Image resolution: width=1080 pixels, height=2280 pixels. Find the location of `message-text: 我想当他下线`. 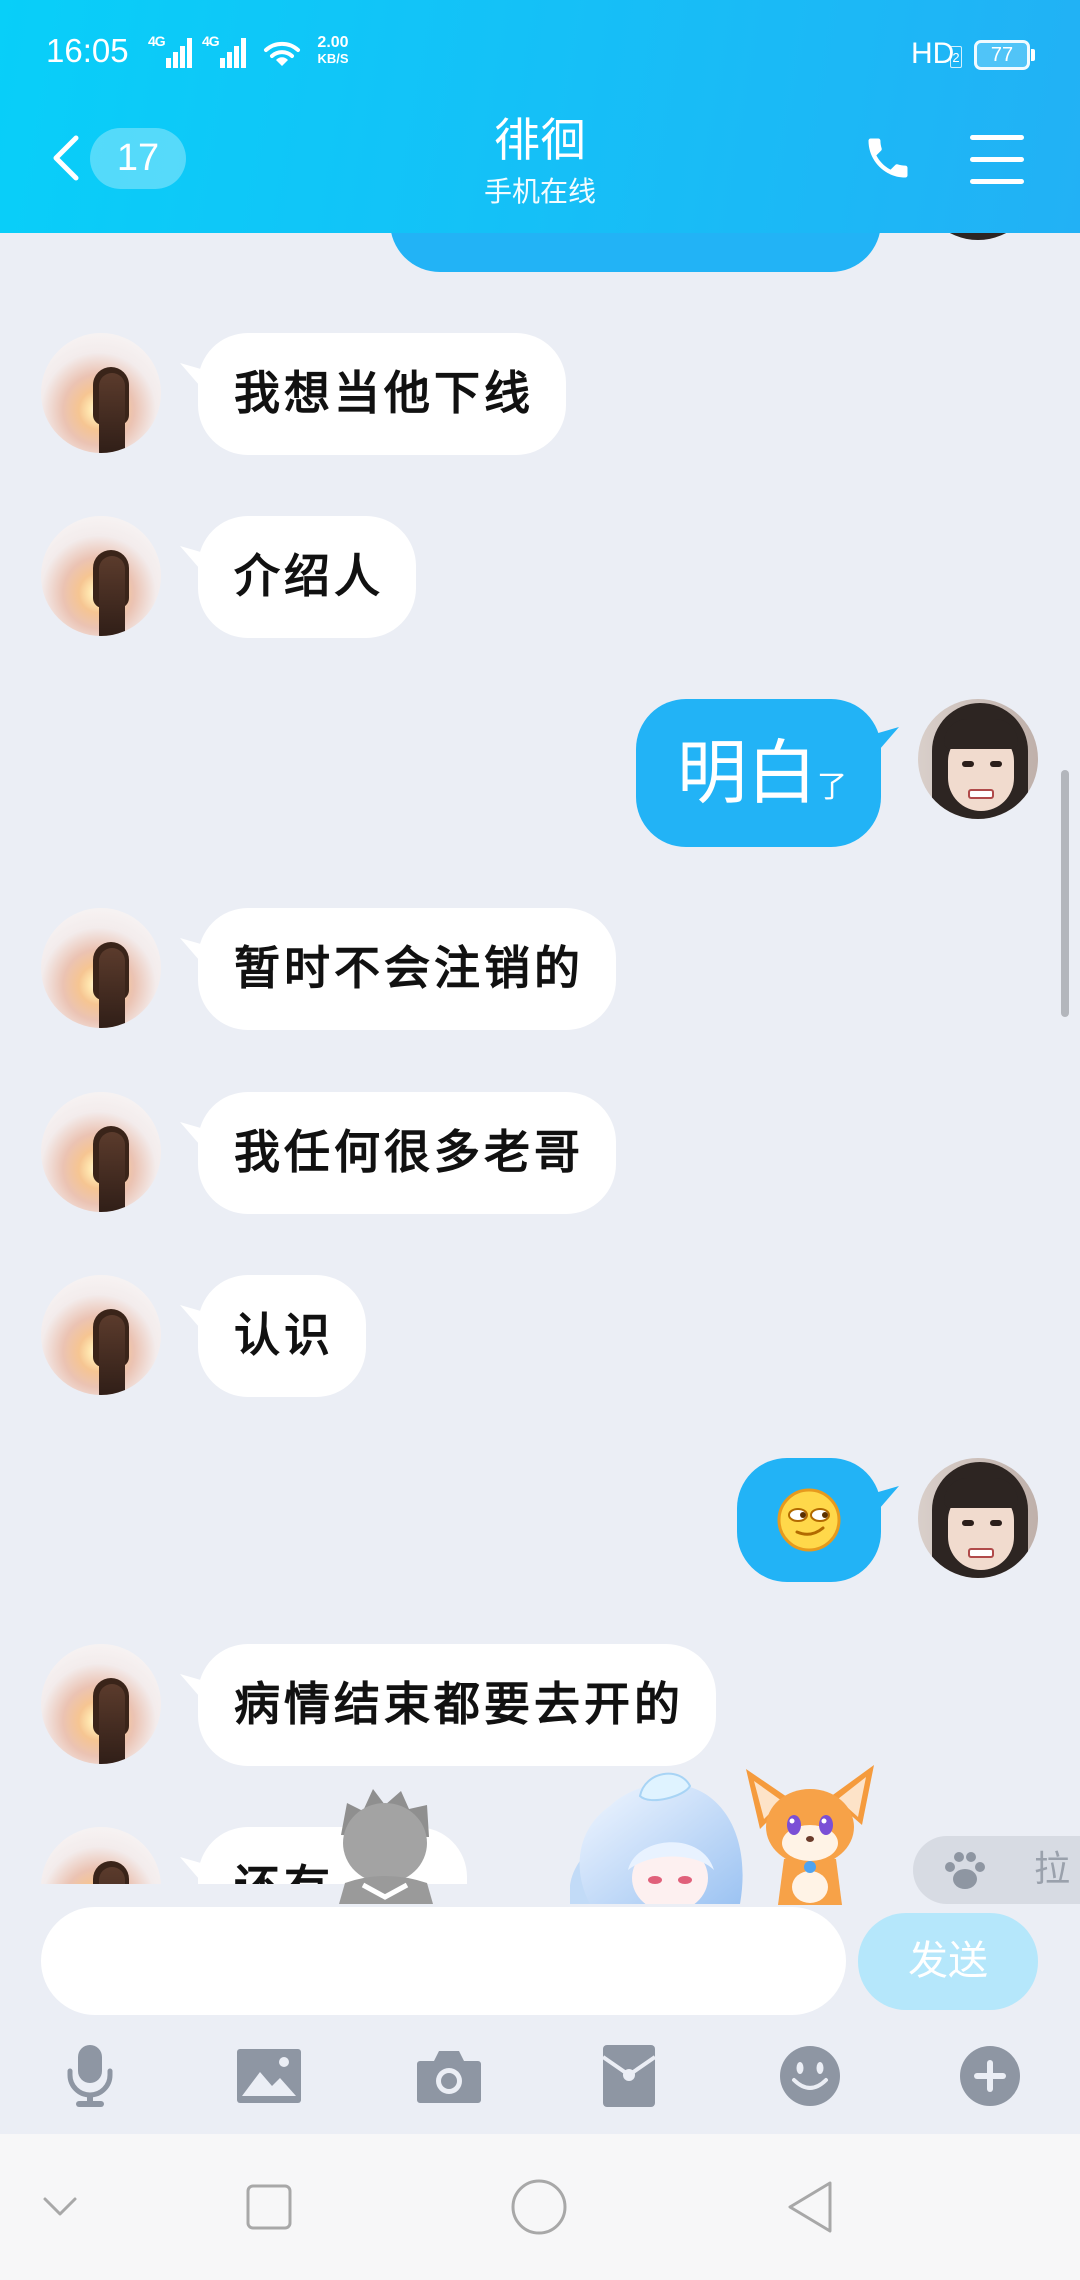

message-text: 我想当他下线 is located at coordinates (384, 393).